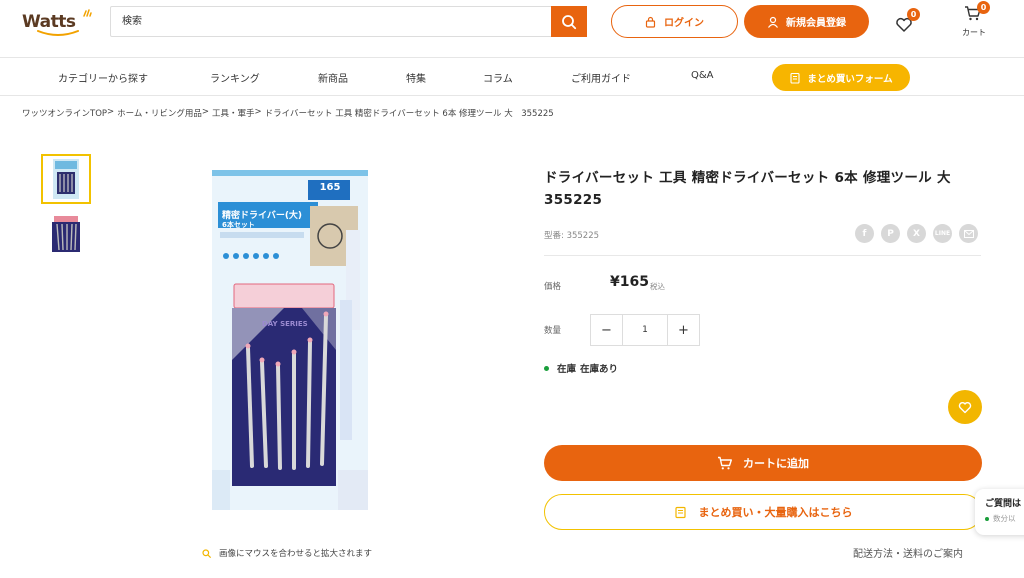  I want to click on add-to-cart-button: カートに追加, so click(763, 463).